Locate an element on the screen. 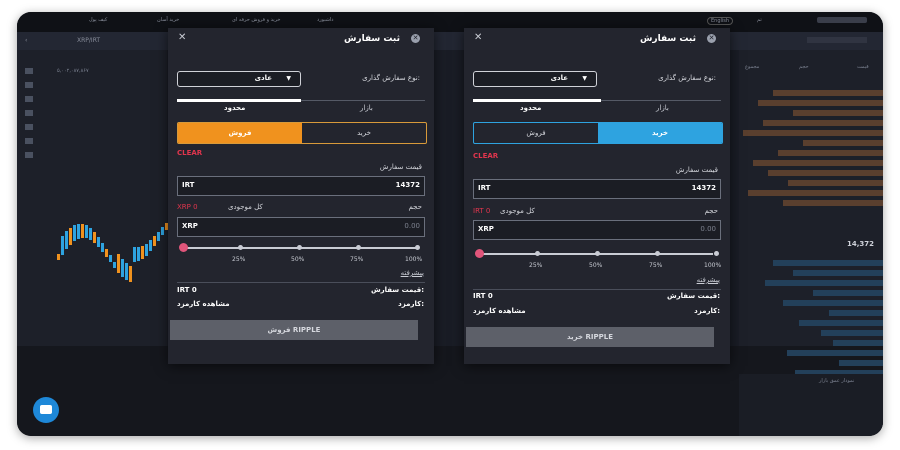  balance-label: کل موجودی is located at coordinates (517, 211).